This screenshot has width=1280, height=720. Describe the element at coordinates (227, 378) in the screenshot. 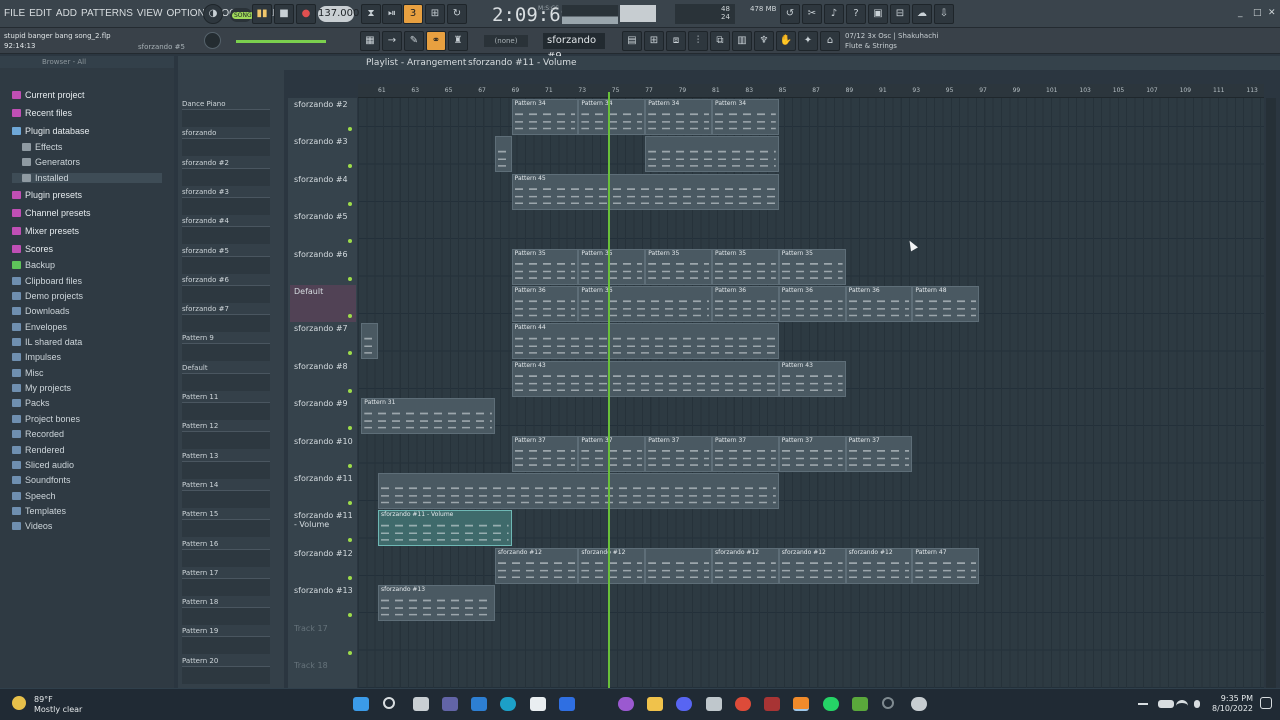

I see `channel-9: Default` at that location.